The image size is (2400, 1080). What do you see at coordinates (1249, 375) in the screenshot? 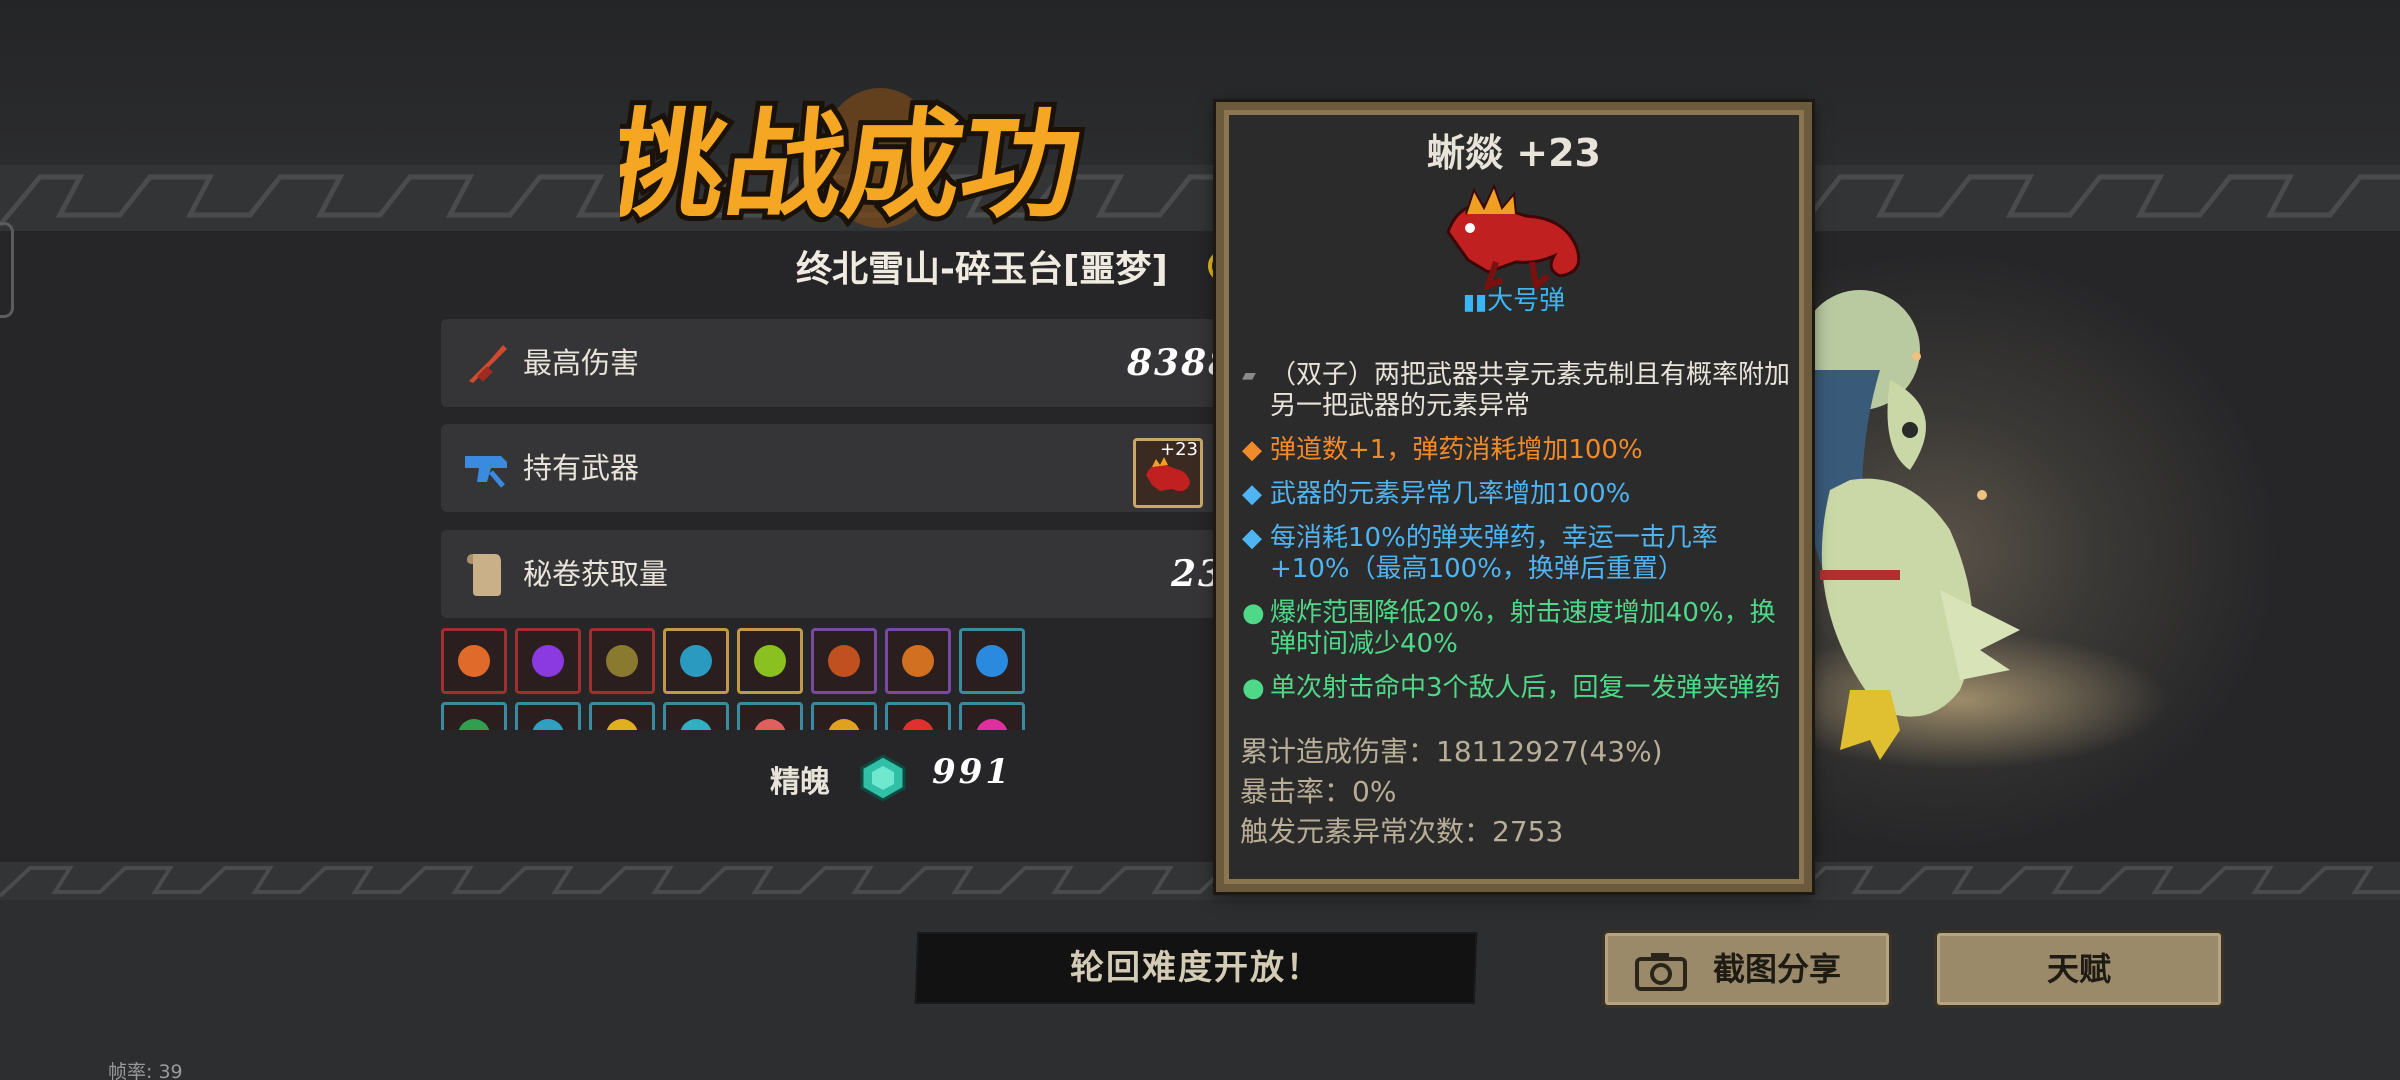
I see `effect-marker: ▰` at bounding box center [1249, 375].